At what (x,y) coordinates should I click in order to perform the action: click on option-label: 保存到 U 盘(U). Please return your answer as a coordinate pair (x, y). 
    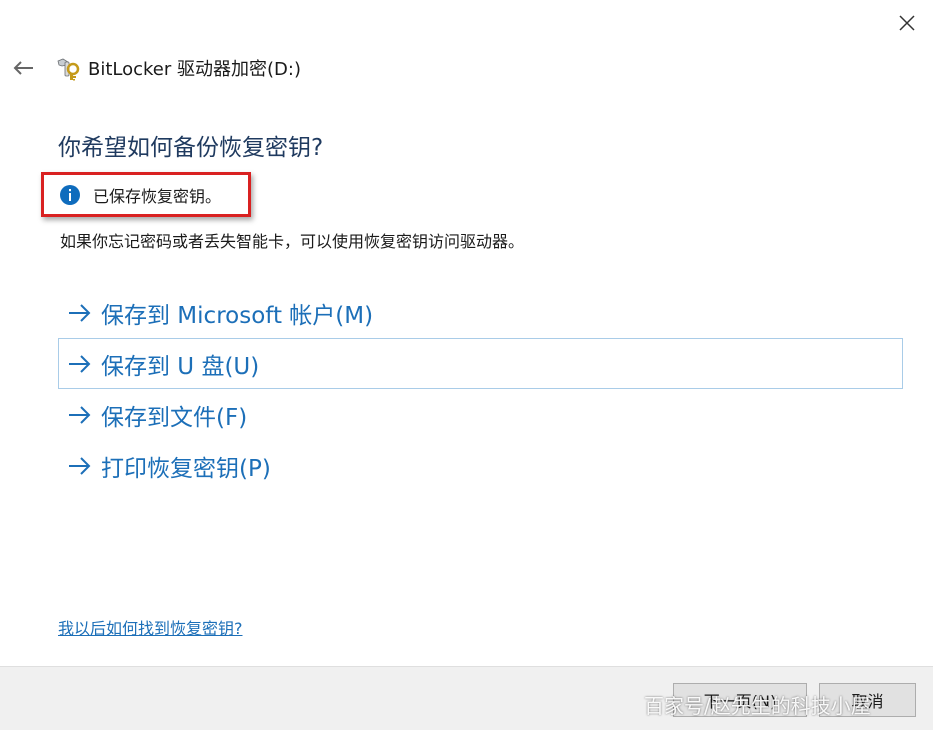
    Looking at the image, I should click on (180, 366).